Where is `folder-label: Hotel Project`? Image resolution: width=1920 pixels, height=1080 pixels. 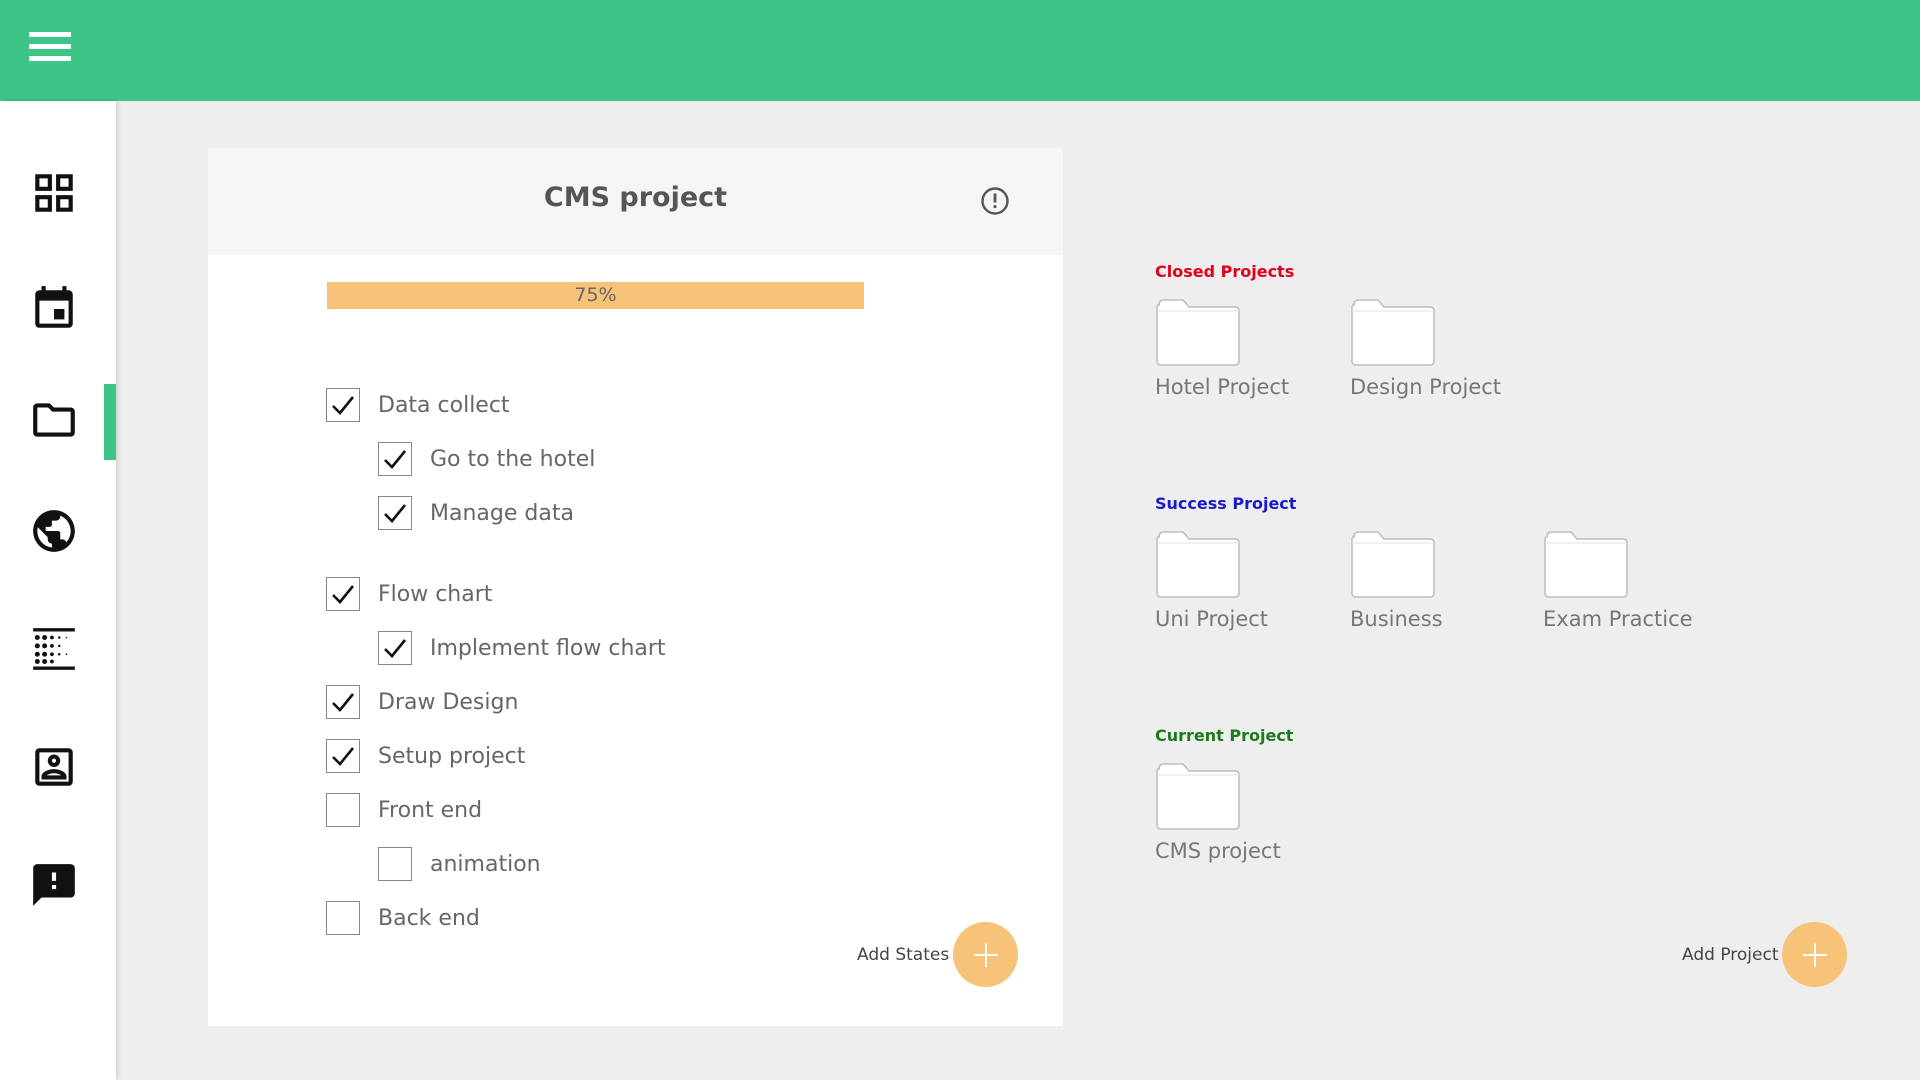
folder-label: Hotel Project is located at coordinates (1222, 387).